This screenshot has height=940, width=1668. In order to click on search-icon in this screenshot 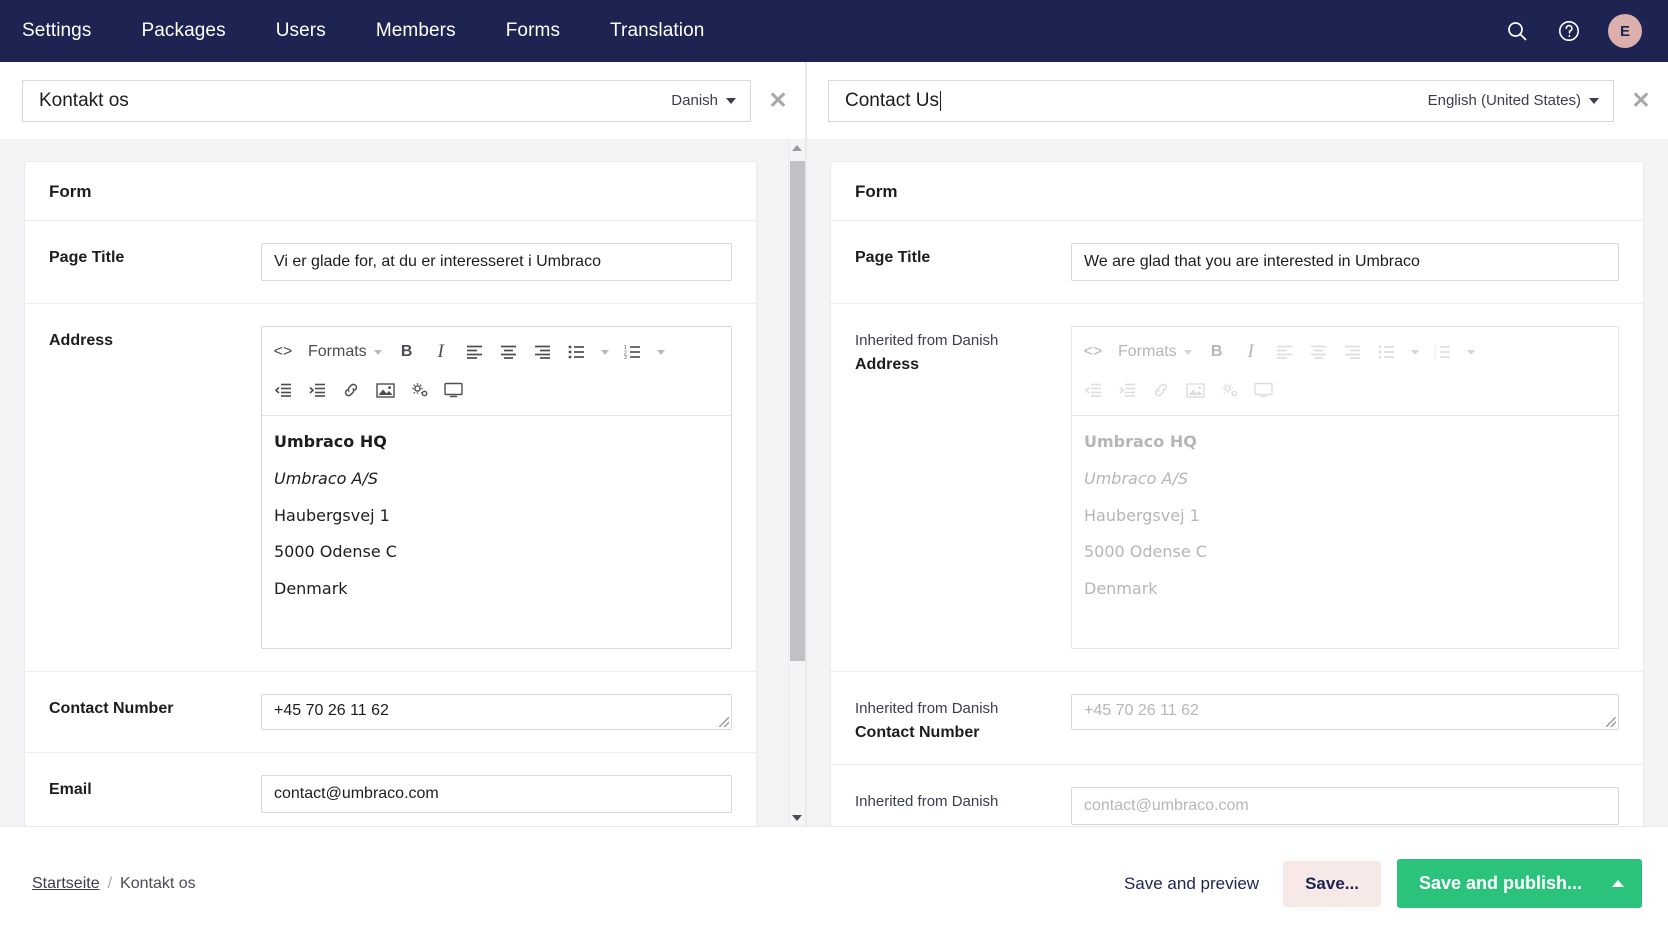, I will do `click(1517, 31)`.